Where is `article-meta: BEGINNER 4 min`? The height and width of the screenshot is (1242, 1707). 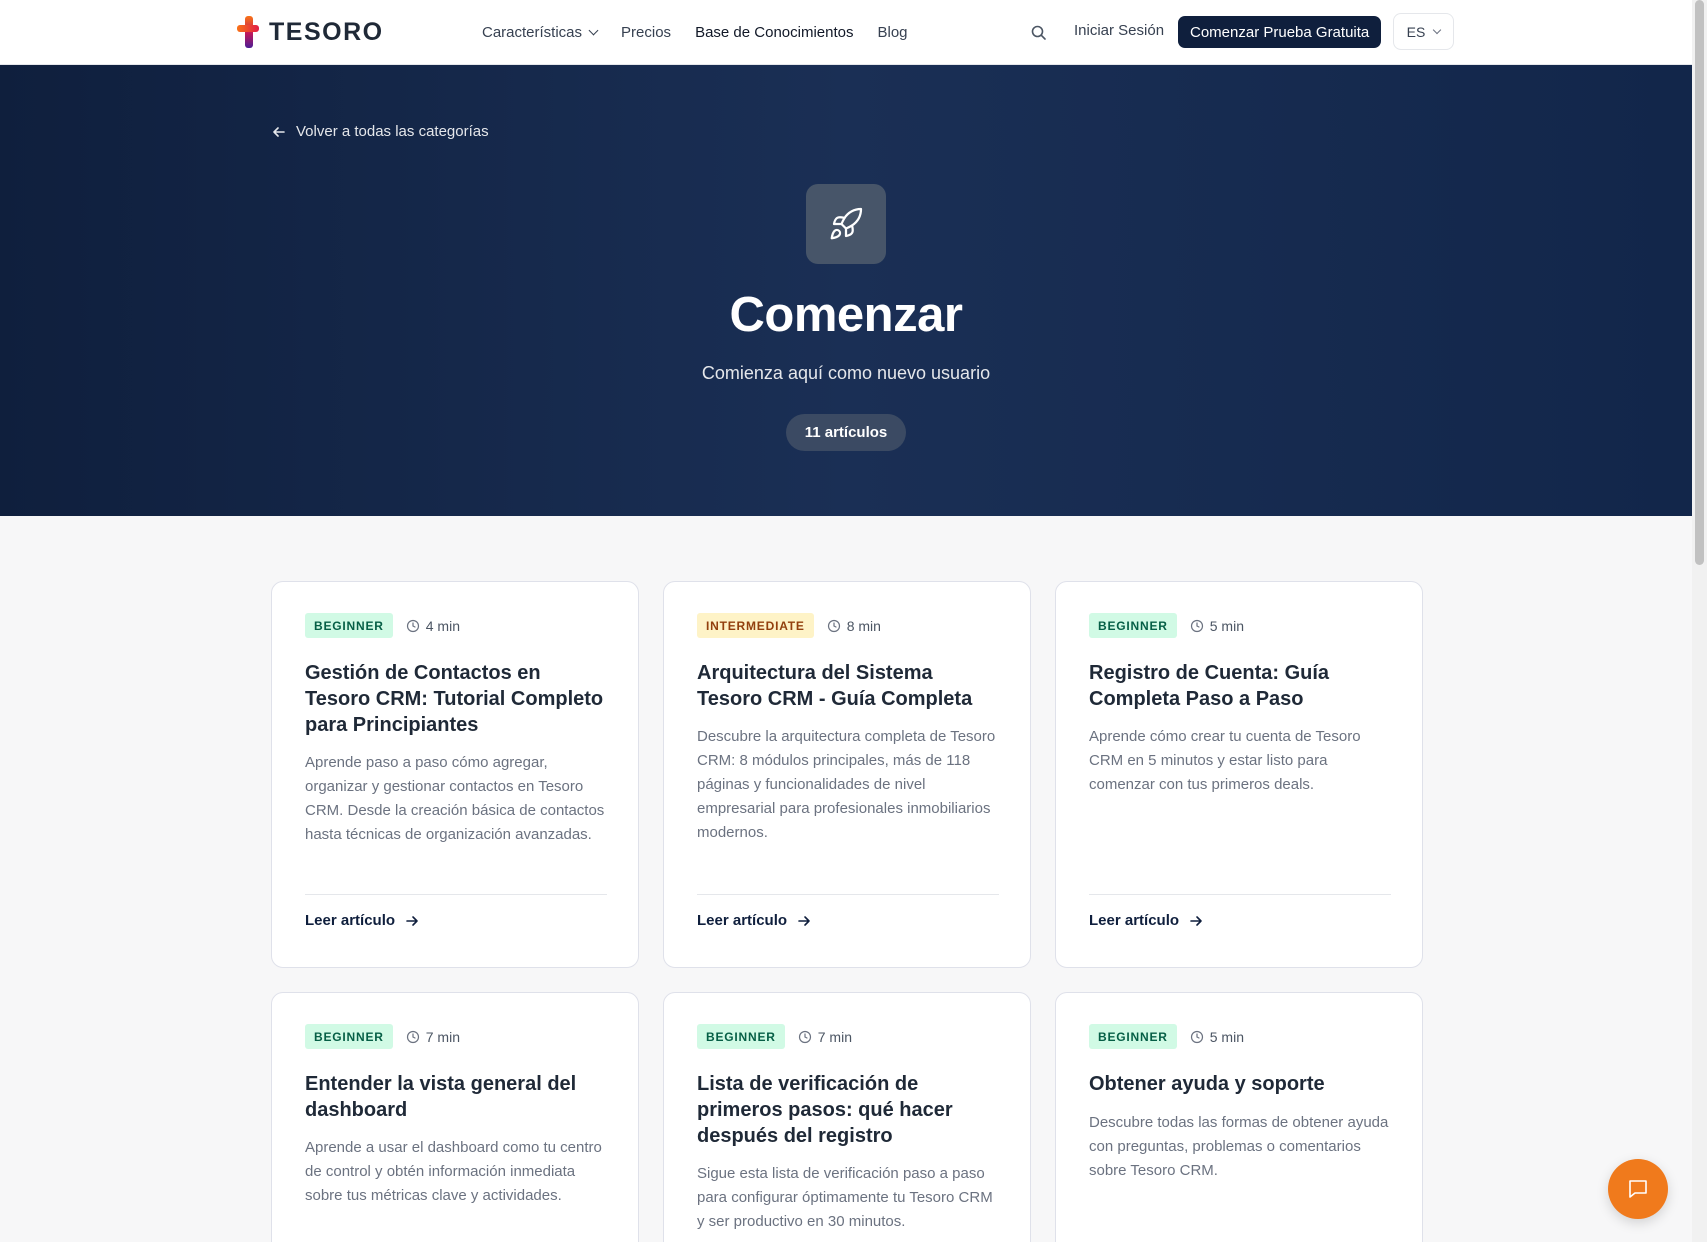 article-meta: BEGINNER 4 min is located at coordinates (382, 625).